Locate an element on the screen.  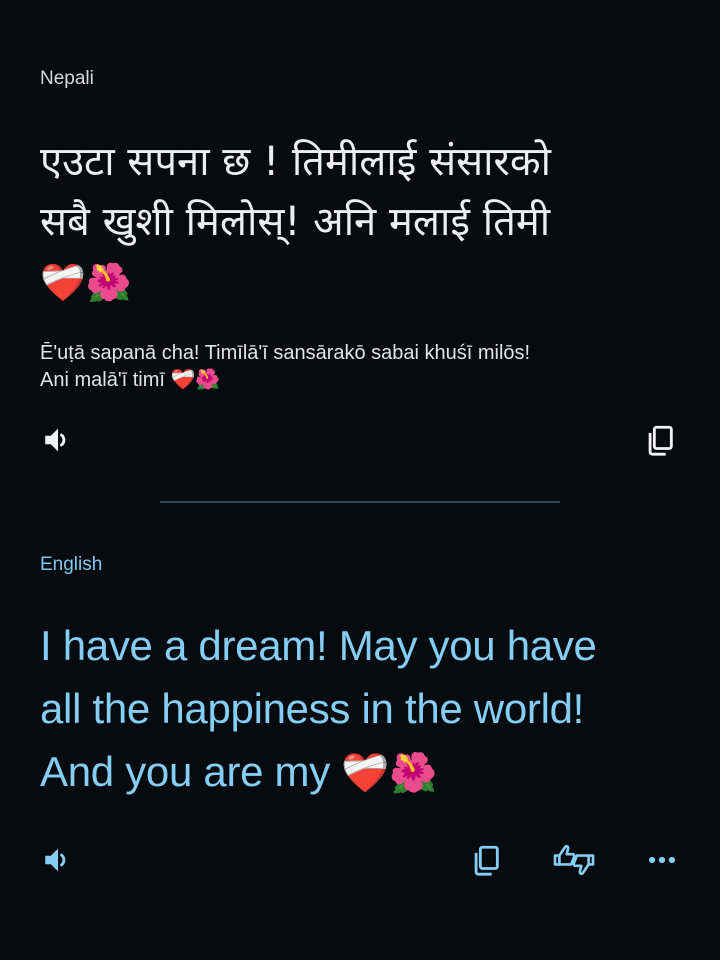
target-text-line-3-wrapper: And you are my ❤️‍🩹🌺 is located at coordinates (370, 772).